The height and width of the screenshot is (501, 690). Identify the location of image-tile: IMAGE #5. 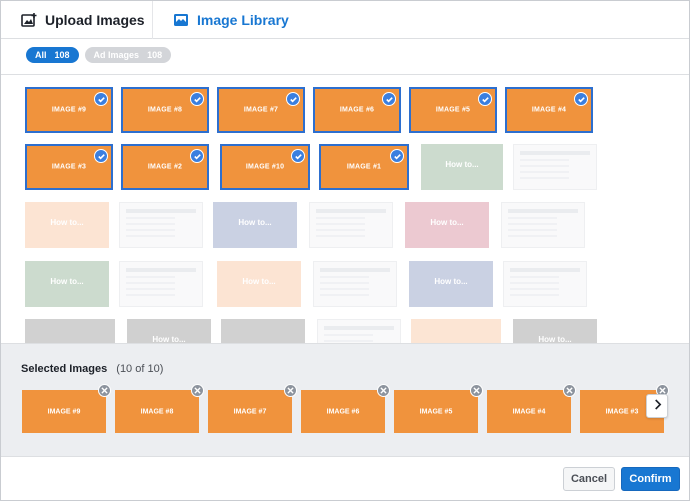
(453, 110).